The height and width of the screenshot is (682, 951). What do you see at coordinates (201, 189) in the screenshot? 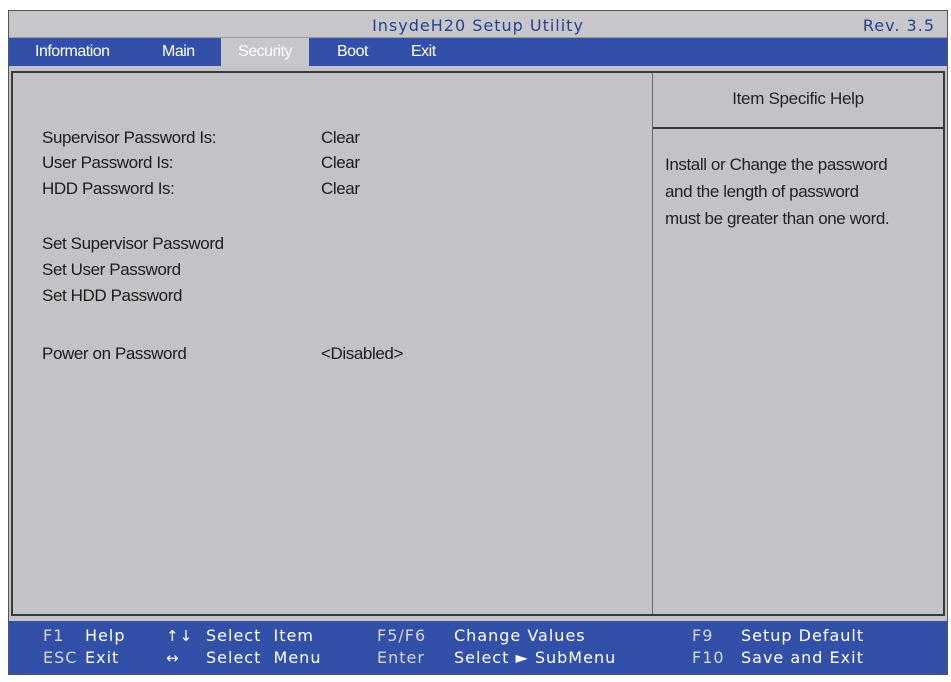
I see `hdd-password-status: HDD Password Is: Clear` at bounding box center [201, 189].